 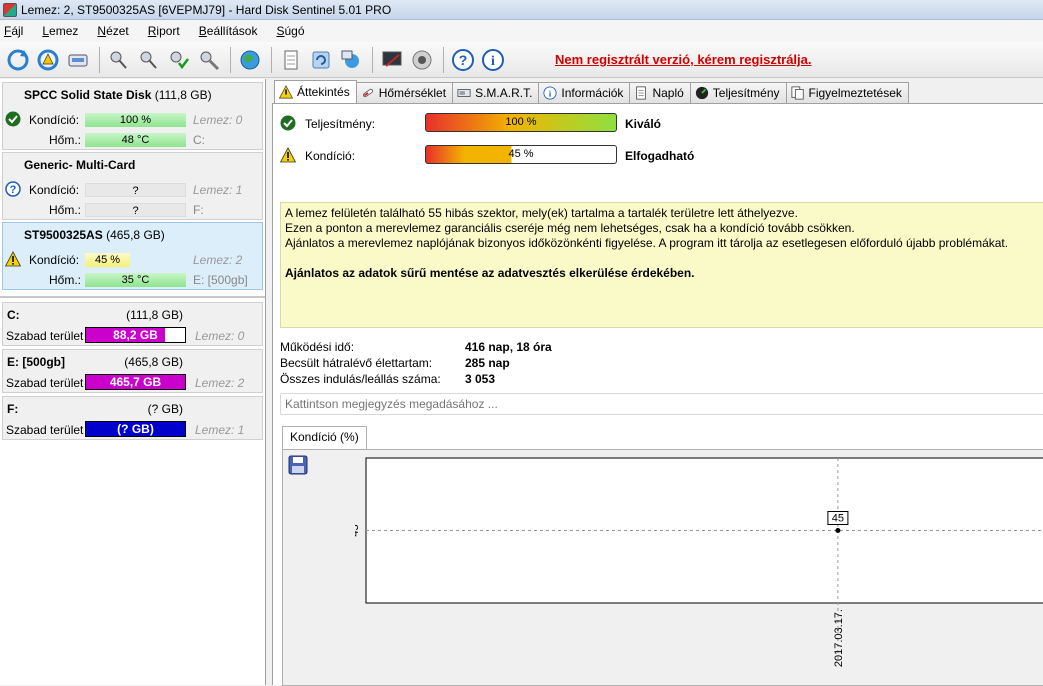 What do you see at coordinates (412, 93) in the screenshot?
I see `tab-label: Hőmérséklet` at bounding box center [412, 93].